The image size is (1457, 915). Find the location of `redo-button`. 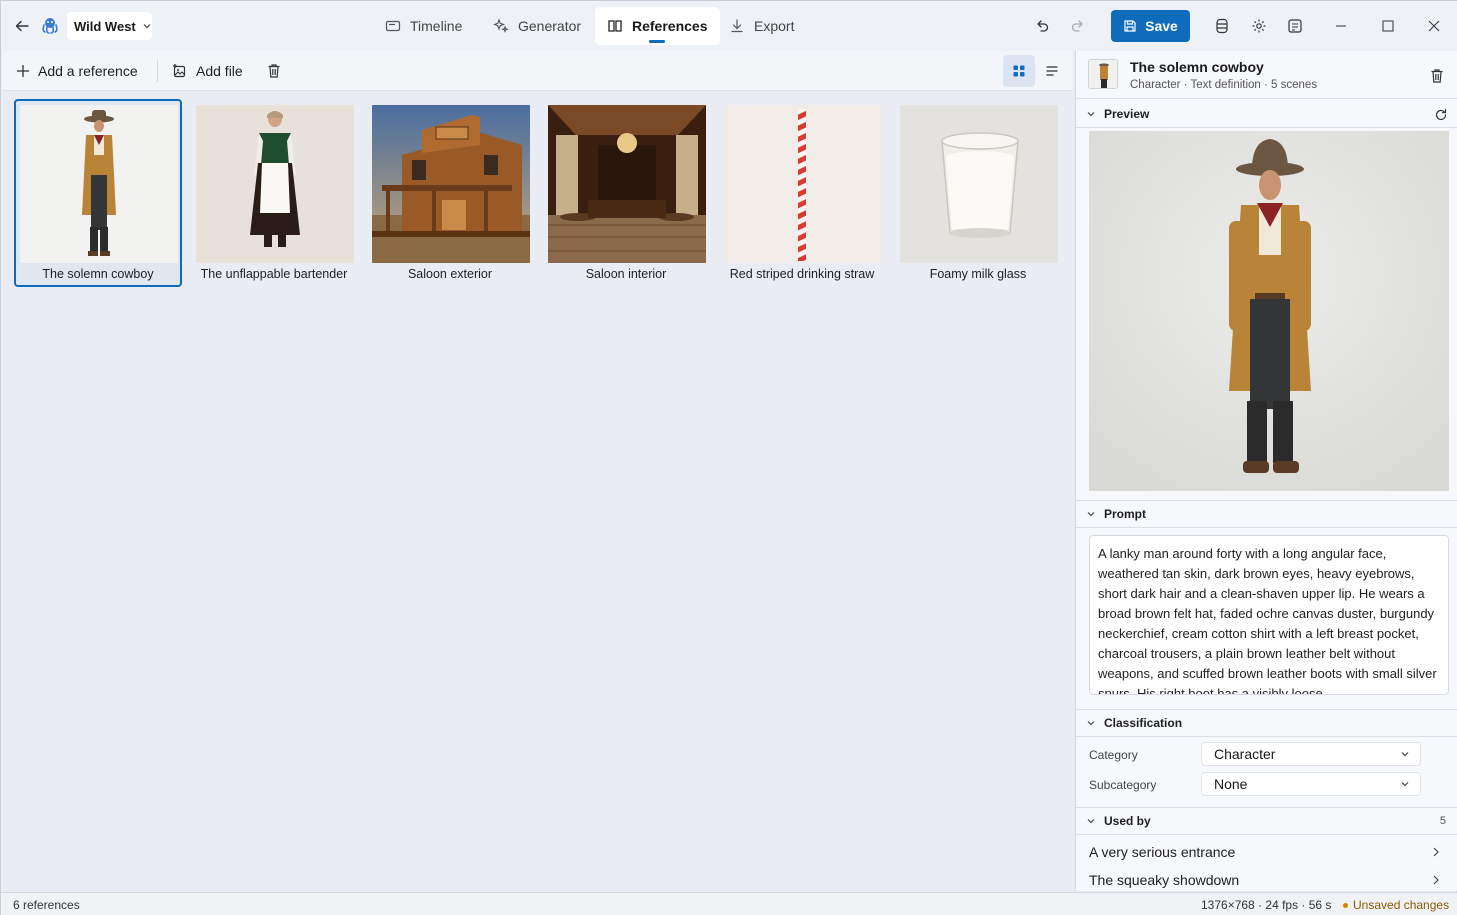

redo-button is located at coordinates (1078, 26).